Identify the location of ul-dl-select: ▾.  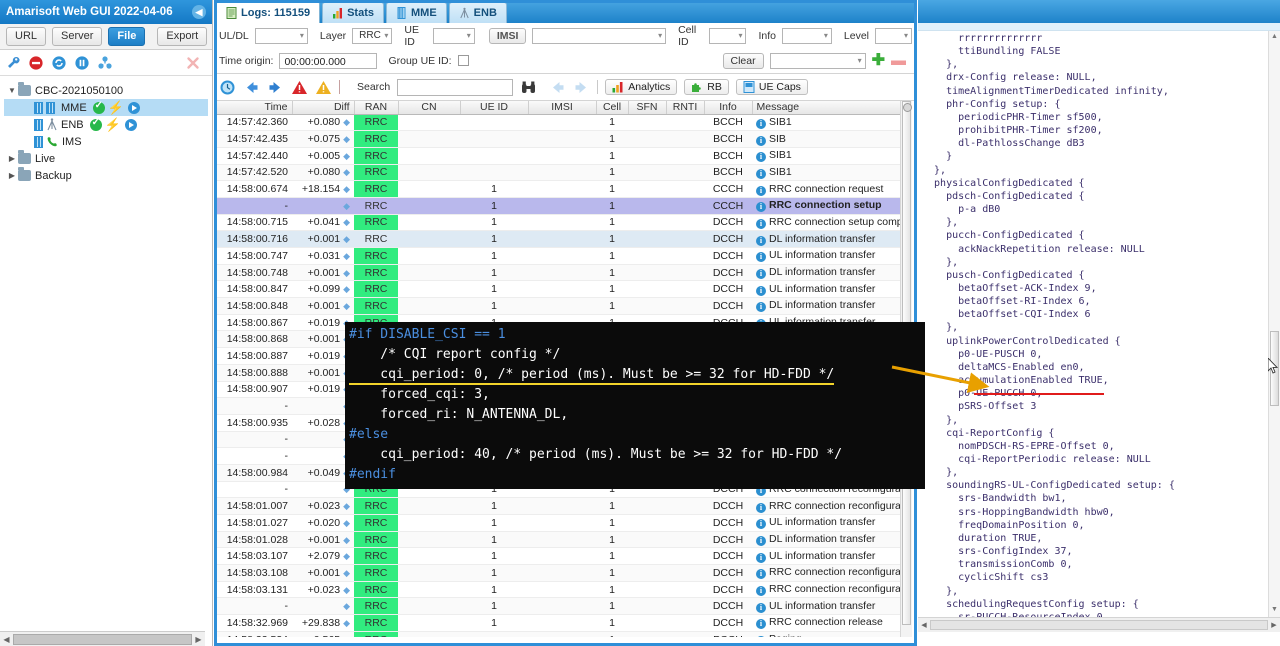
(281, 35).